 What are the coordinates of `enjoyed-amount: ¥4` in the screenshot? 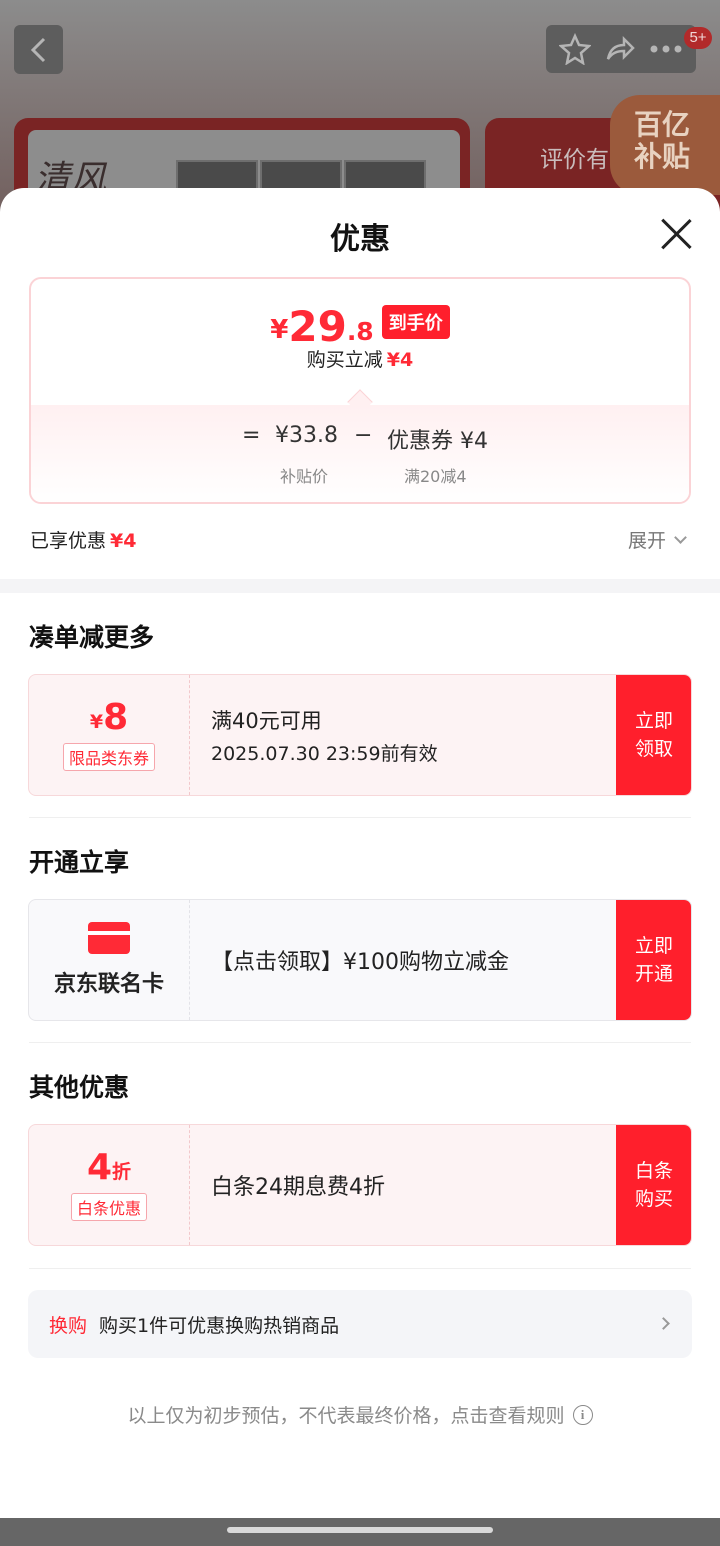 It's located at (123, 541).